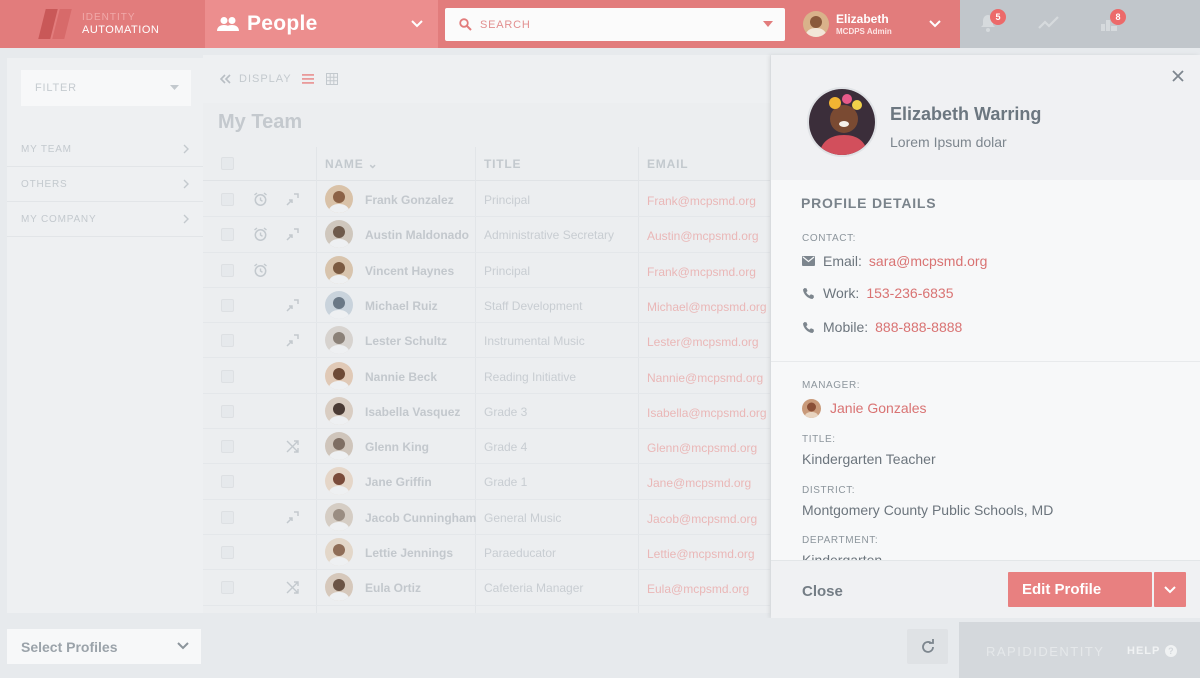  What do you see at coordinates (412, 412) in the screenshot?
I see `row-name: Isabella Vasquez` at bounding box center [412, 412].